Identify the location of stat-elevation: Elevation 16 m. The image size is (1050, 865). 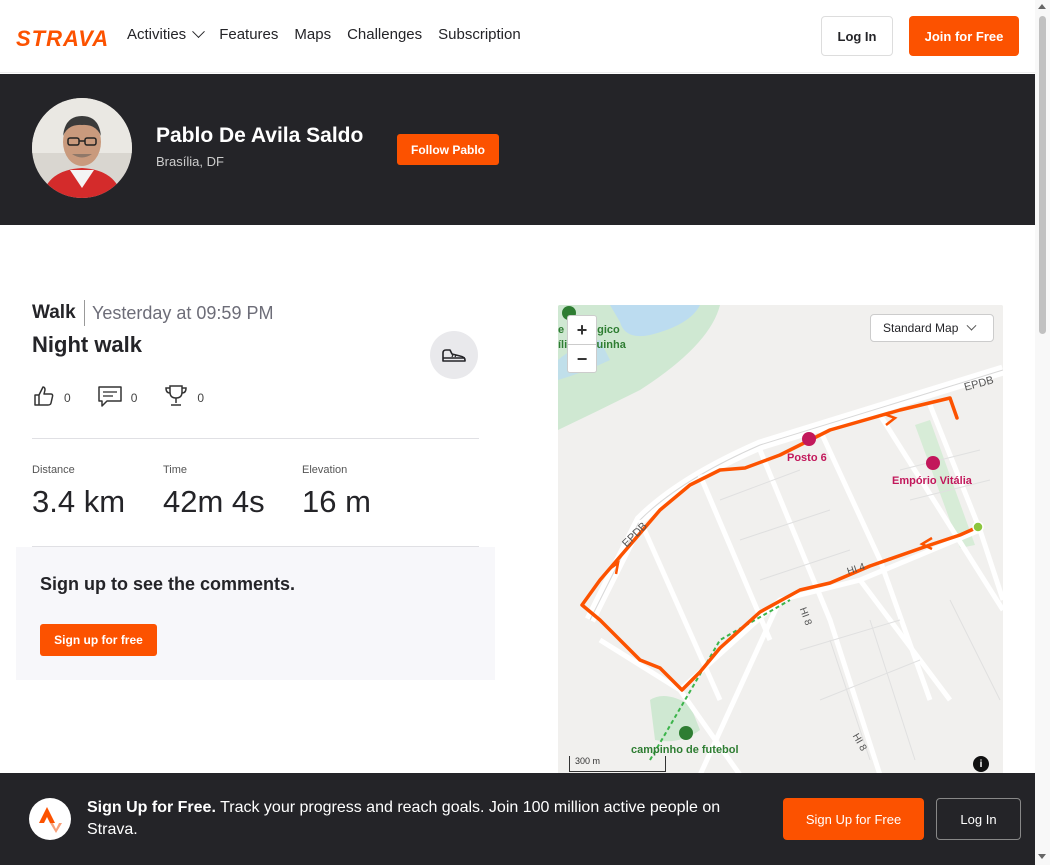
(336, 492).